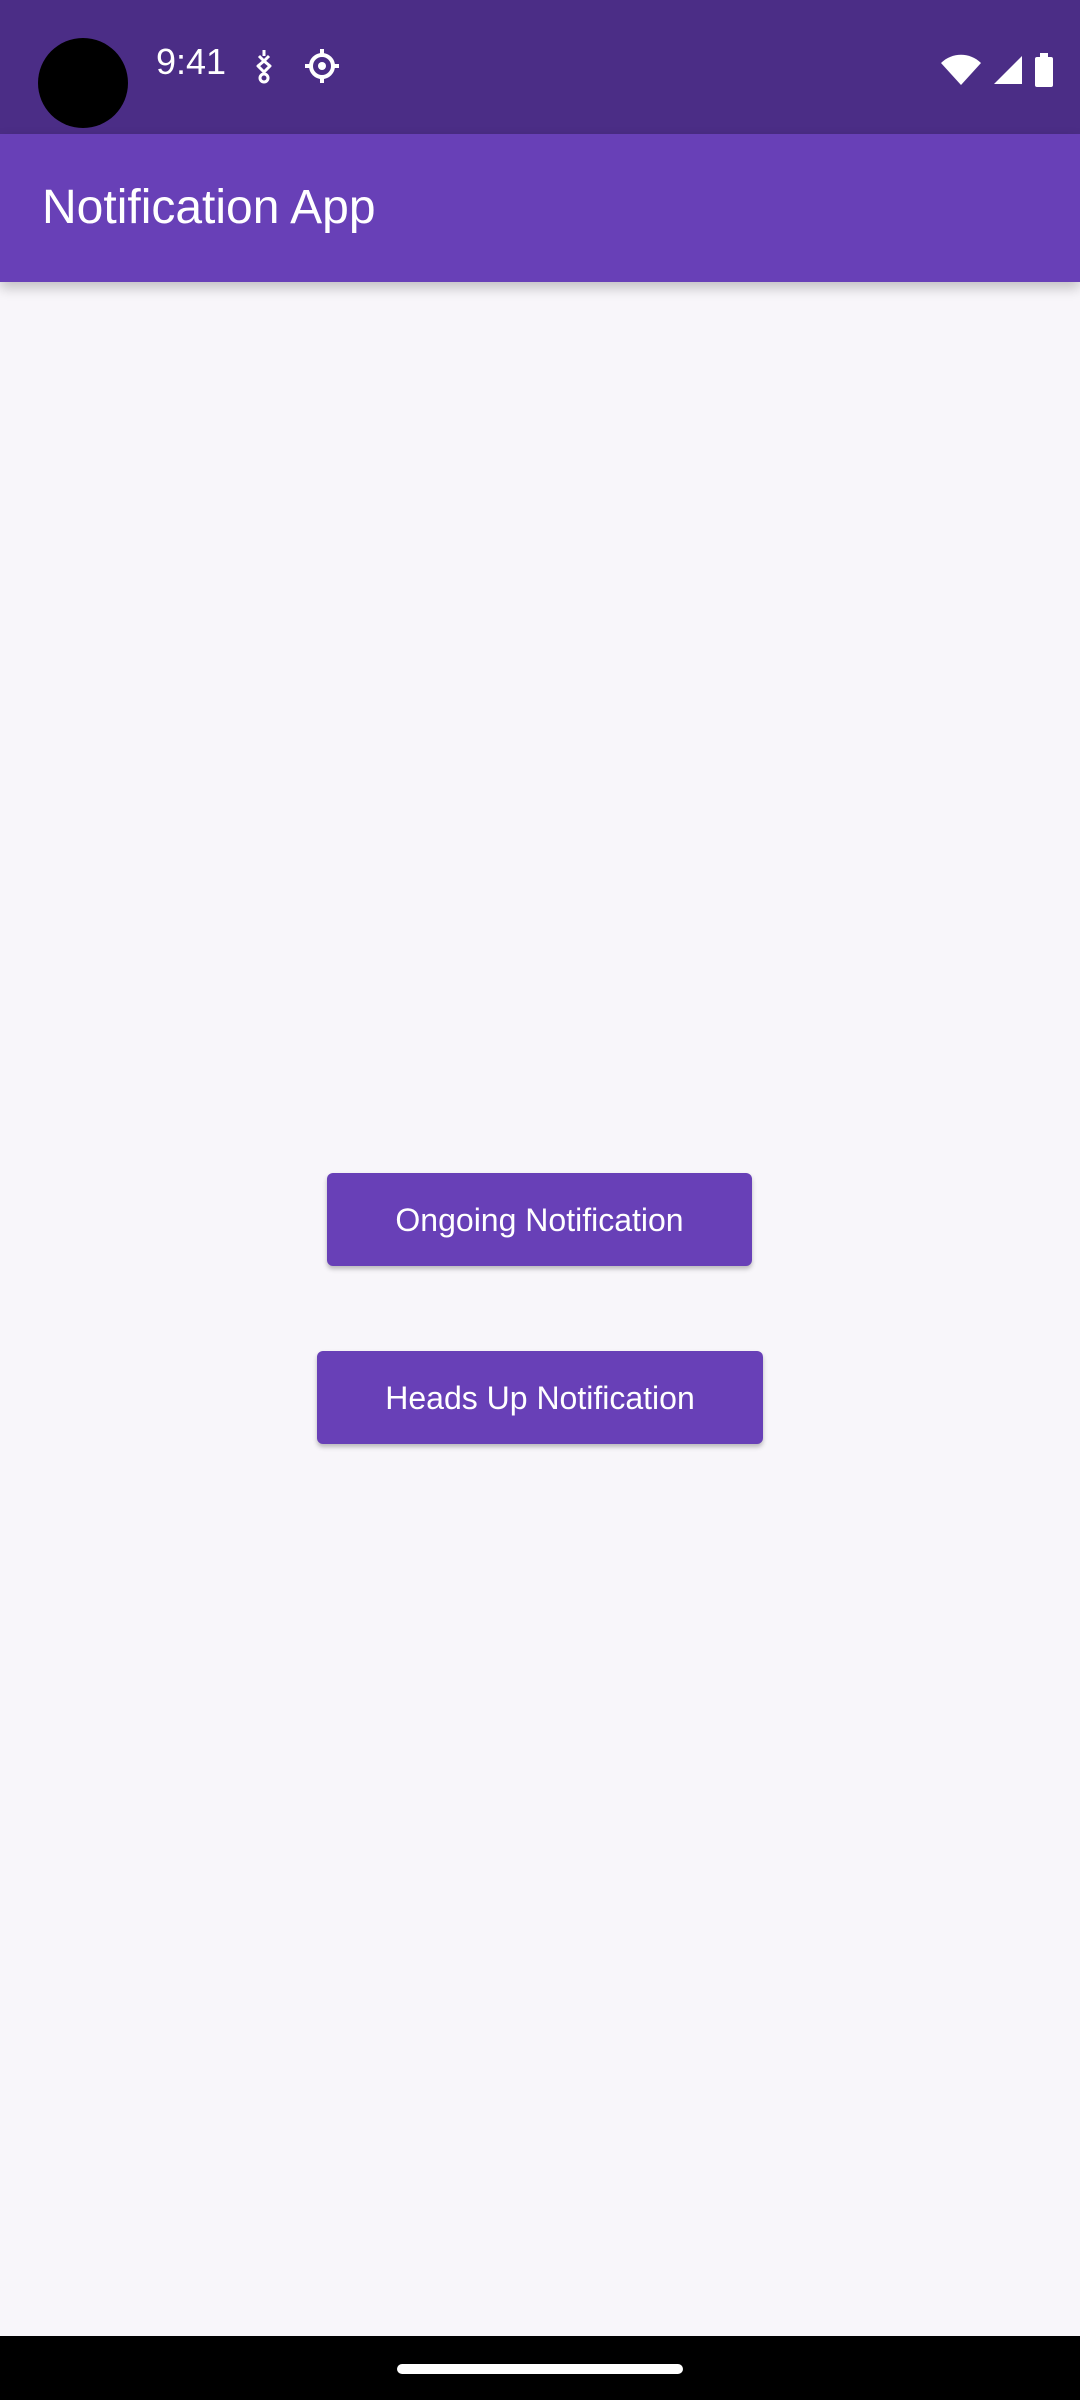 The width and height of the screenshot is (1080, 2400). What do you see at coordinates (1044, 70) in the screenshot?
I see `battery-icon` at bounding box center [1044, 70].